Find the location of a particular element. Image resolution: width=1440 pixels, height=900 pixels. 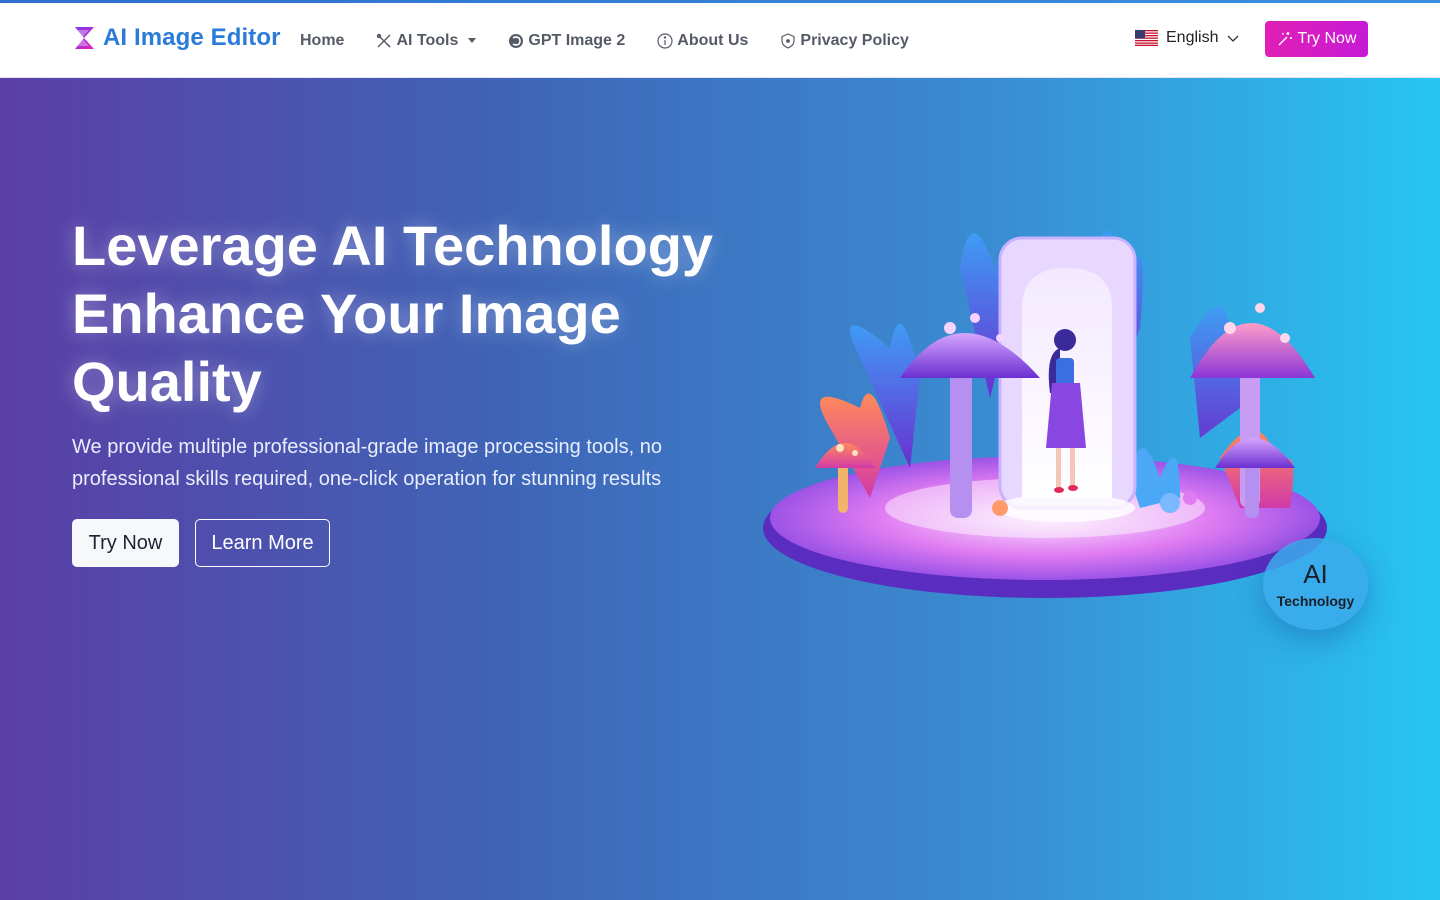

hero-headline-line-2: Enhance Your Image is located at coordinates (346, 313).